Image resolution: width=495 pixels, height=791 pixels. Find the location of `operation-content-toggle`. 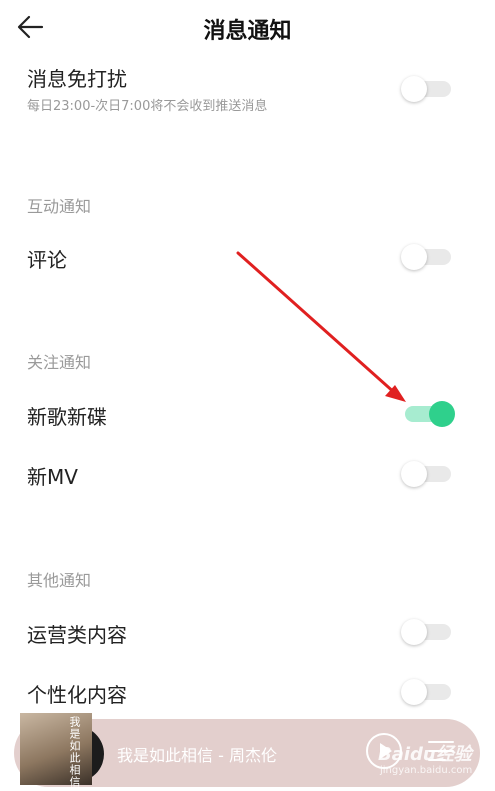

operation-content-toggle is located at coordinates (427, 632).